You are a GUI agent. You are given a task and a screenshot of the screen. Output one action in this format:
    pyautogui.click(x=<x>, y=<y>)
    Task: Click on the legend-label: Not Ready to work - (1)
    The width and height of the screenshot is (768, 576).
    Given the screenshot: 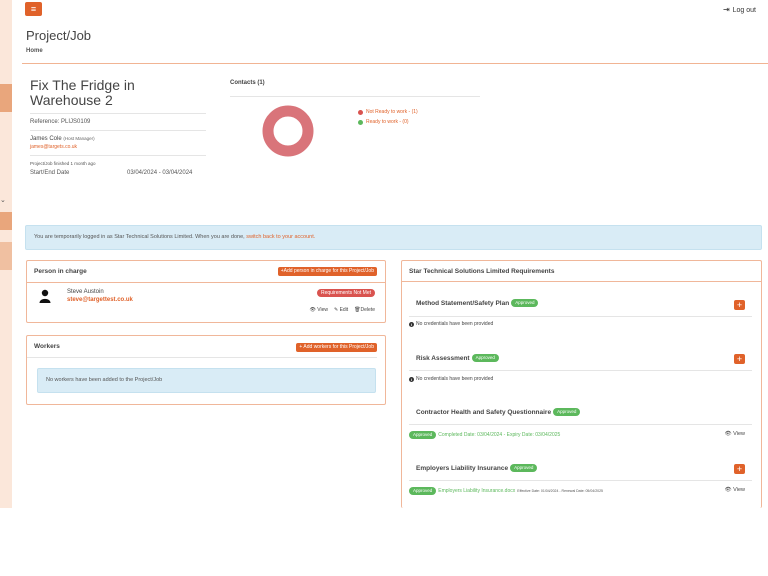 What is the action you would take?
    pyautogui.click(x=392, y=112)
    